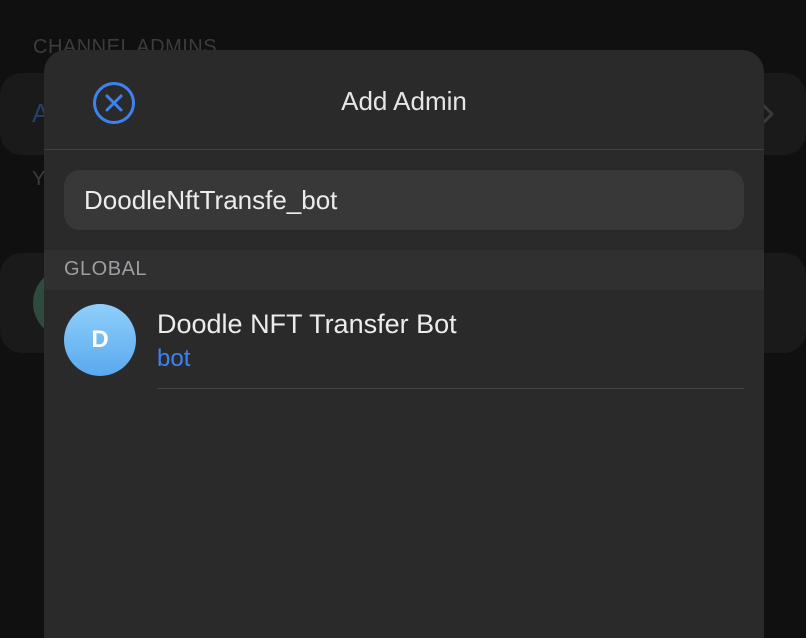 This screenshot has height=638, width=806. Describe the element at coordinates (404, 340) in the screenshot. I see `search-result-row: D Doodle NFT Transfer Bot bot` at that location.